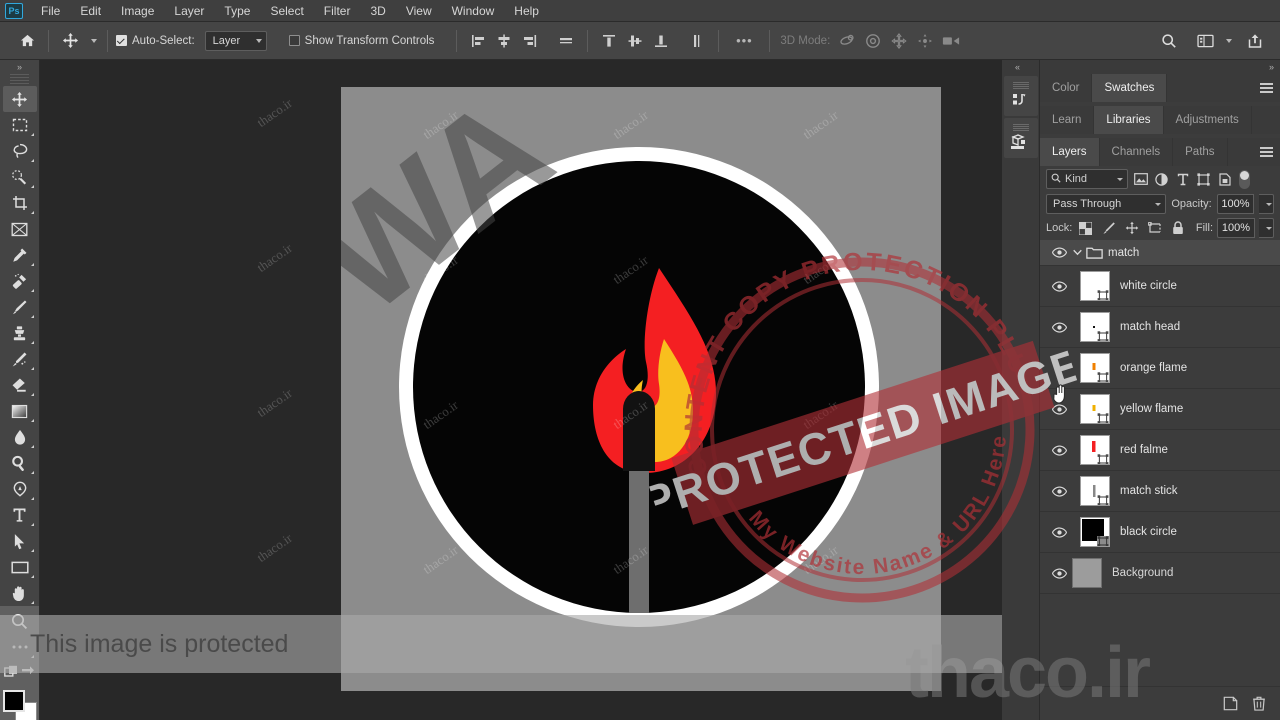 Image resolution: width=1280 pixels, height=720 pixels. Describe the element at coordinates (1236, 228) in the screenshot. I see `fill-value: 100%` at that location.